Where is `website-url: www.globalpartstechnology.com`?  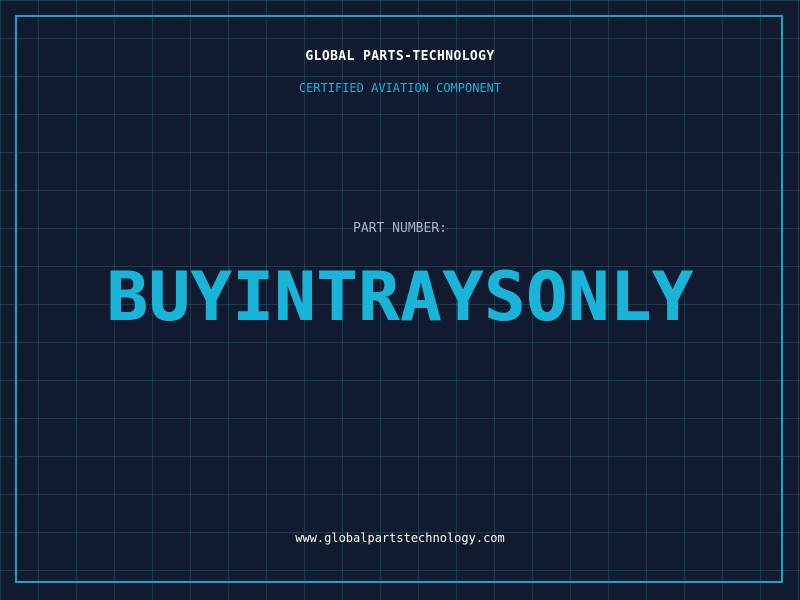 website-url: www.globalpartstechnology.com is located at coordinates (400, 538).